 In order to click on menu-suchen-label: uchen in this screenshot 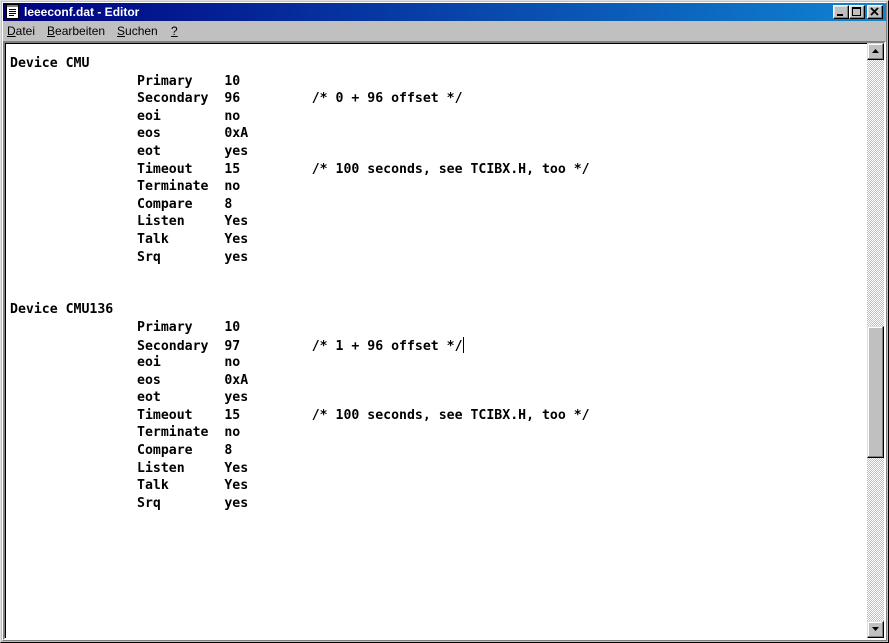, I will do `click(141, 31)`.